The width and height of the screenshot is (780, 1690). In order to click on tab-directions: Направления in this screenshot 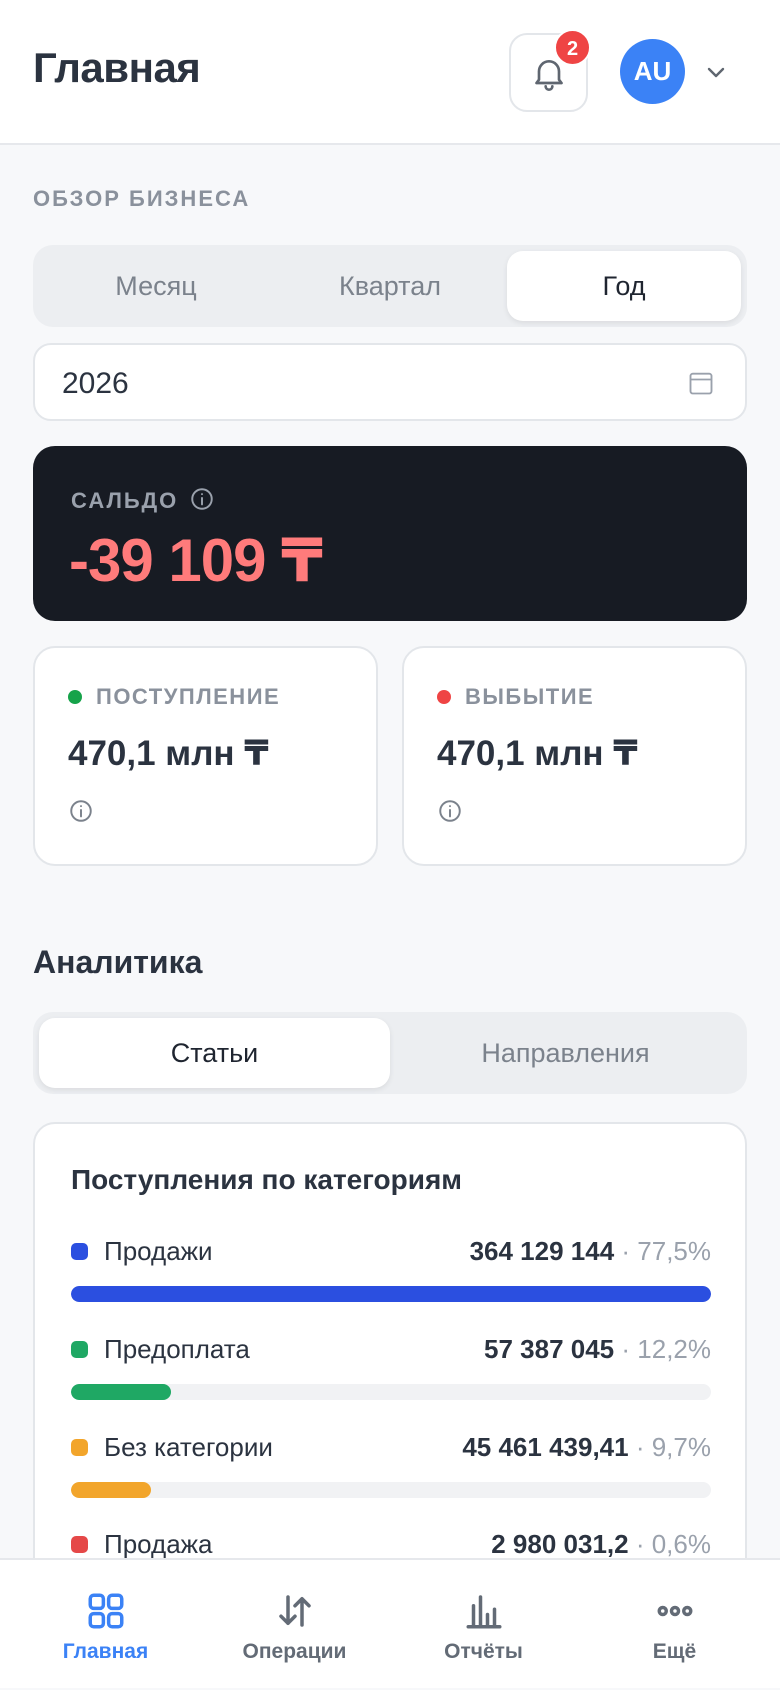, I will do `click(565, 1053)`.